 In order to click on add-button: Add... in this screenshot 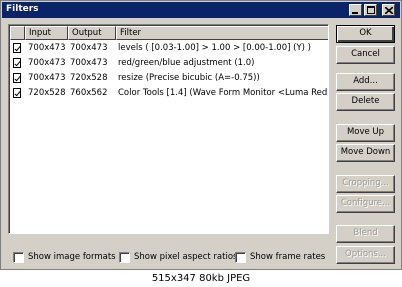, I will do `click(365, 82)`.